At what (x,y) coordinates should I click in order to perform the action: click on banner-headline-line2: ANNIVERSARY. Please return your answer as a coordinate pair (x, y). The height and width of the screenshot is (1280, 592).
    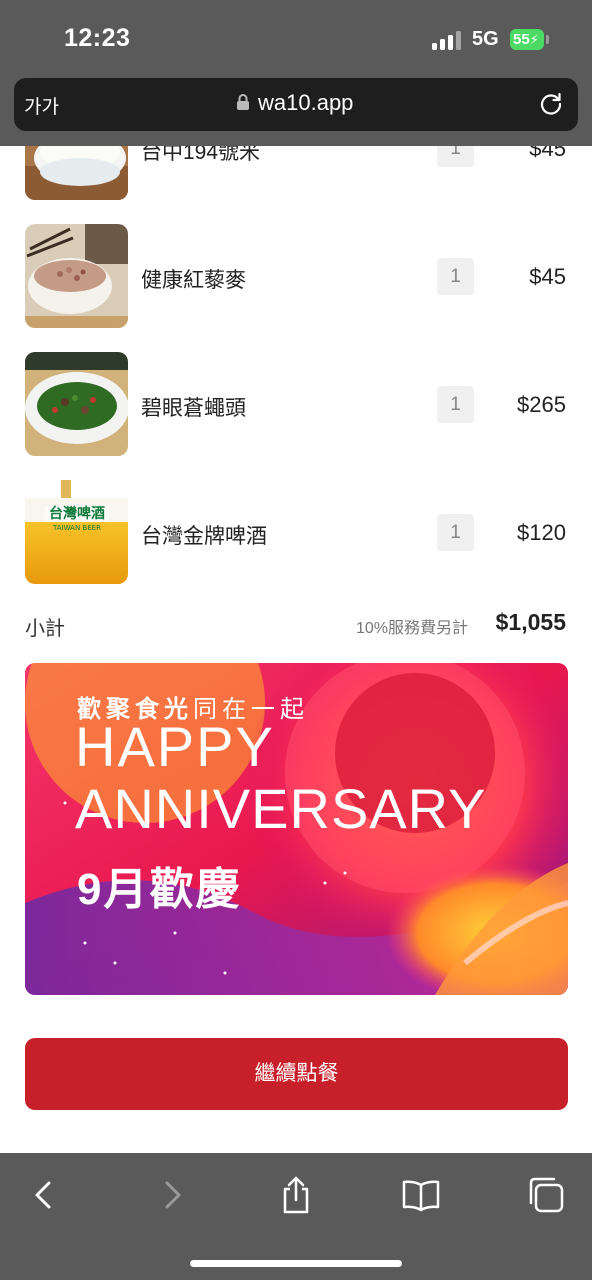
    Looking at the image, I should click on (281, 808).